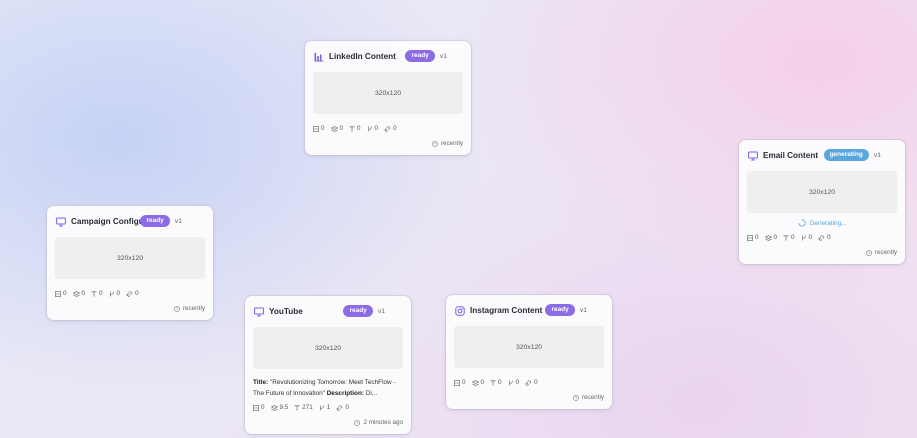 The height and width of the screenshot is (438, 917). I want to click on card-header: YouTube ready v1, so click(328, 311).